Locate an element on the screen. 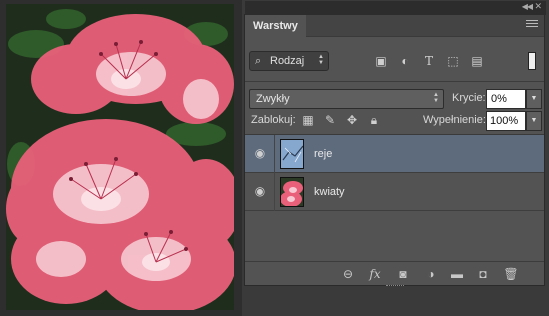 Image resolution: width=549 pixels, height=316 pixels. lock-label: Zablokuj: is located at coordinates (273, 120).